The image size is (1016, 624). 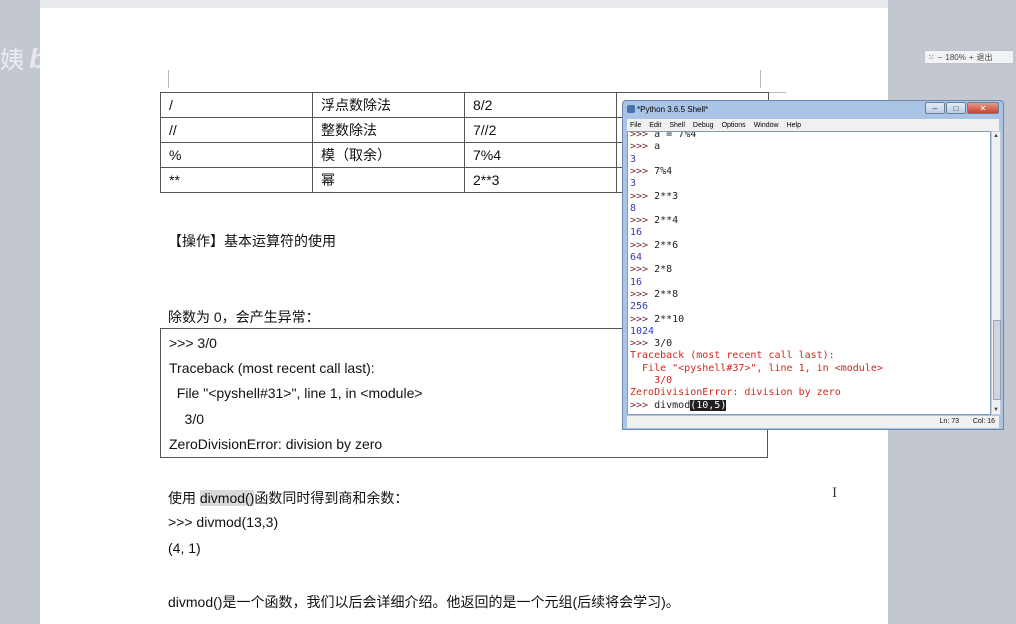 What do you see at coordinates (971, 57) in the screenshot?
I see `zoom-in-button: +` at bounding box center [971, 57].